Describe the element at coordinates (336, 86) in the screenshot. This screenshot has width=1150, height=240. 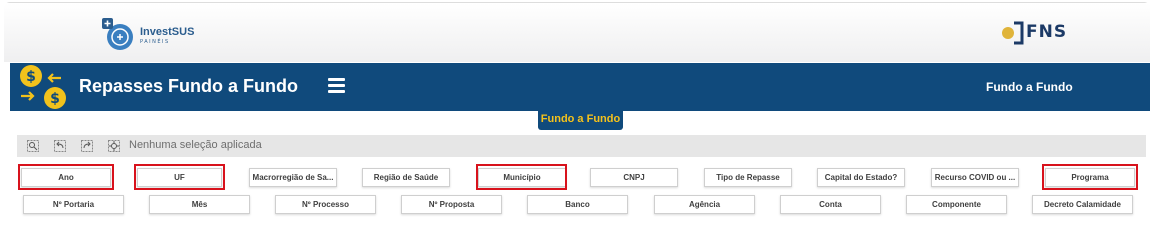
I see `hamburger-menu-icon` at that location.